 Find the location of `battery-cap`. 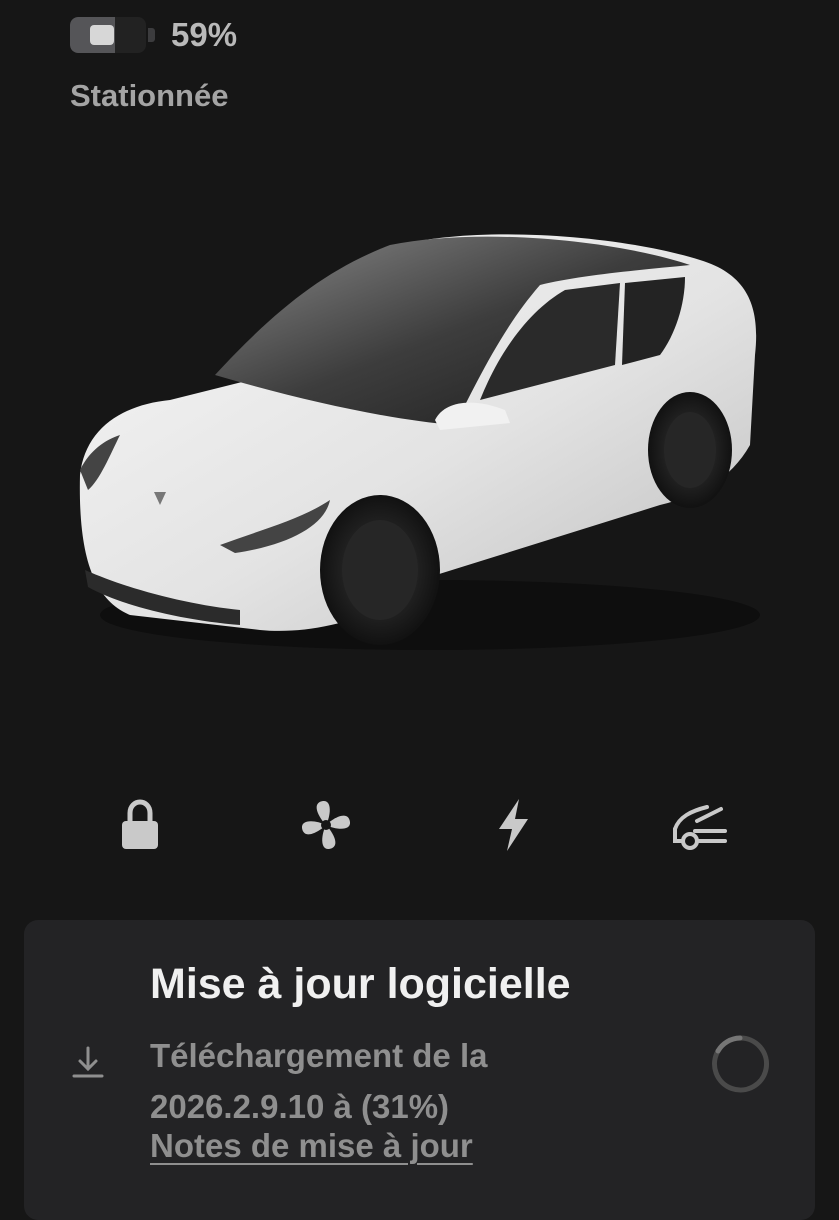

battery-cap is located at coordinates (151, 35).